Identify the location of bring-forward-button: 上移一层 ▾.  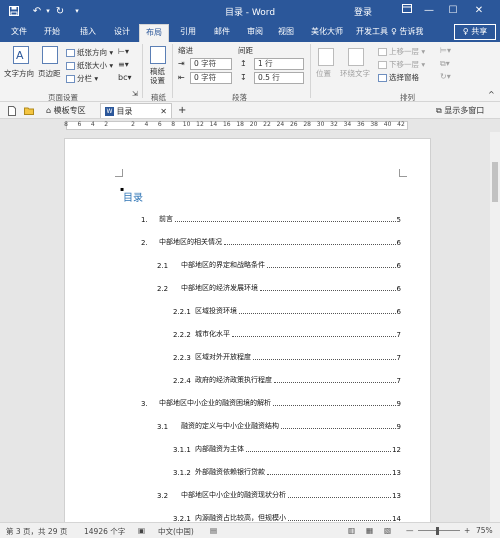
(401, 51).